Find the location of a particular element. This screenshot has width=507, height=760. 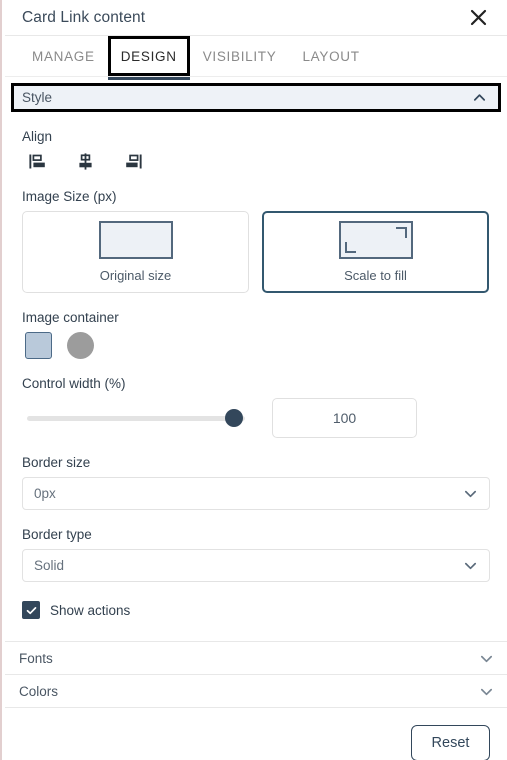

panel-titlebar: Card Link content is located at coordinates (256, 18).